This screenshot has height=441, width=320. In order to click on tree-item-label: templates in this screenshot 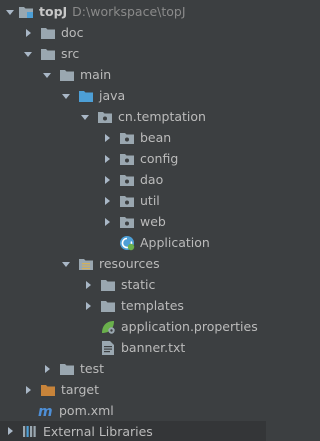, I will do `click(152, 305)`.